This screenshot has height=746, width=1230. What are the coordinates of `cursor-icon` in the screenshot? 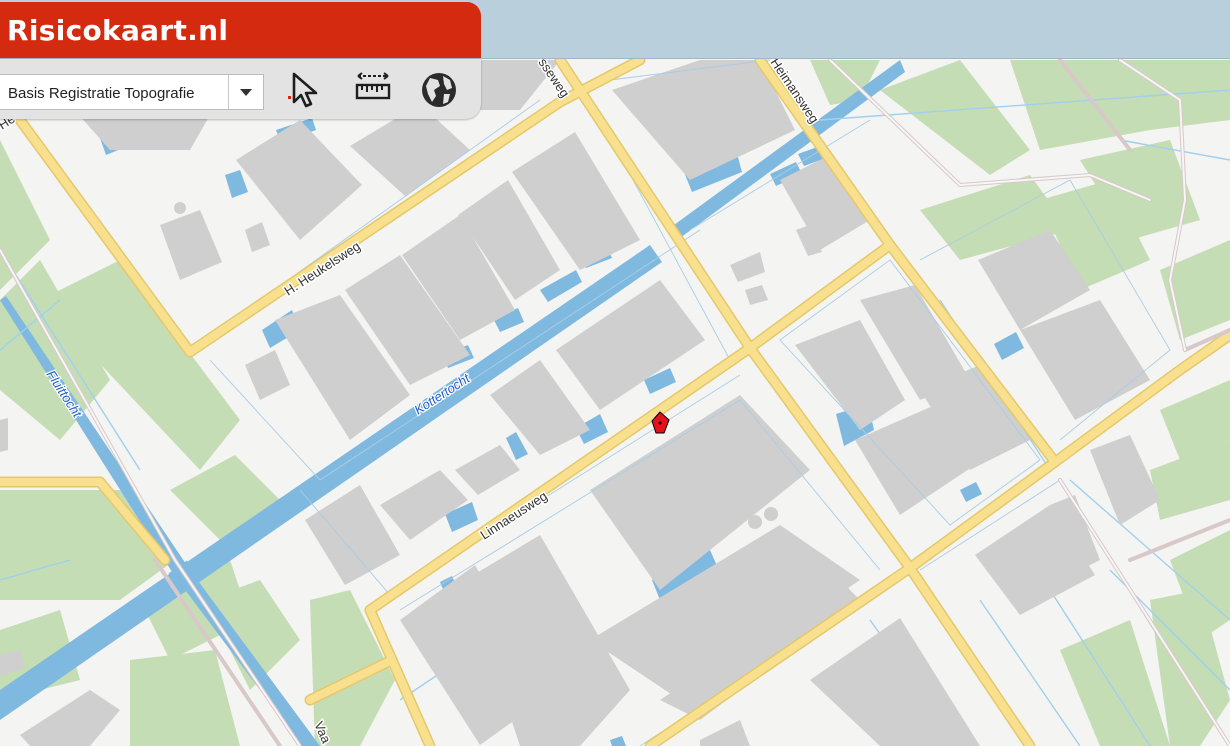 It's located at (303, 90).